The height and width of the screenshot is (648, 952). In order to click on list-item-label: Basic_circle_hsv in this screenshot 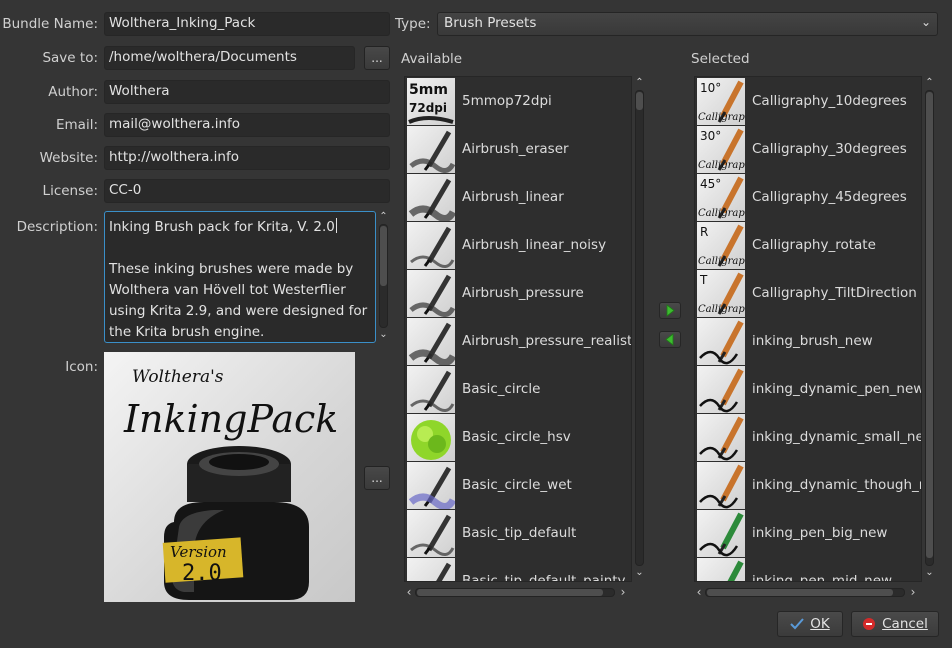, I will do `click(516, 437)`.